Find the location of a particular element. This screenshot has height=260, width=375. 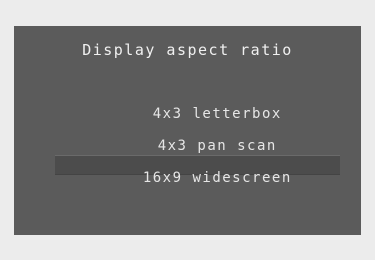

option-label: 16x9 widescreen is located at coordinates (217, 178).